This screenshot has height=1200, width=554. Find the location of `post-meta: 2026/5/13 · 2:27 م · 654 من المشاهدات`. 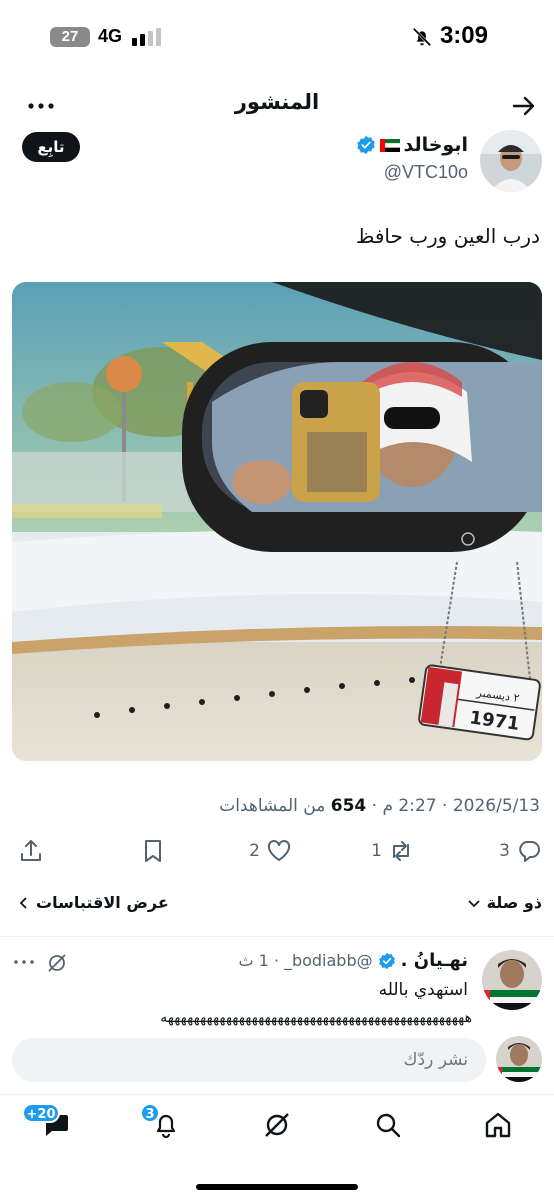

post-meta: 2026/5/13 · 2:27 م · 654 من المشاهدات is located at coordinates (379, 806).